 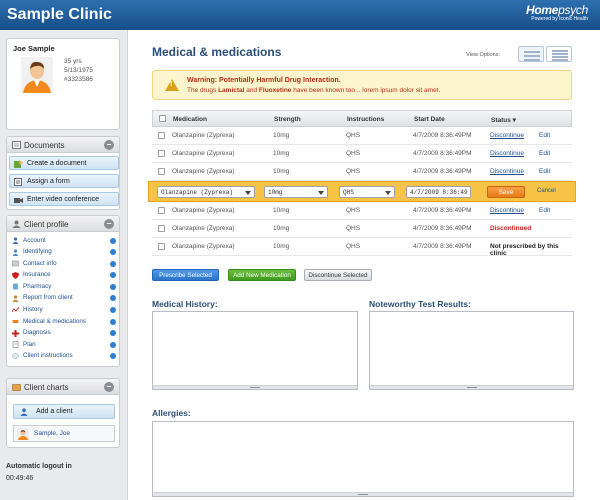 I want to click on allergies-textarea, so click(x=363, y=459).